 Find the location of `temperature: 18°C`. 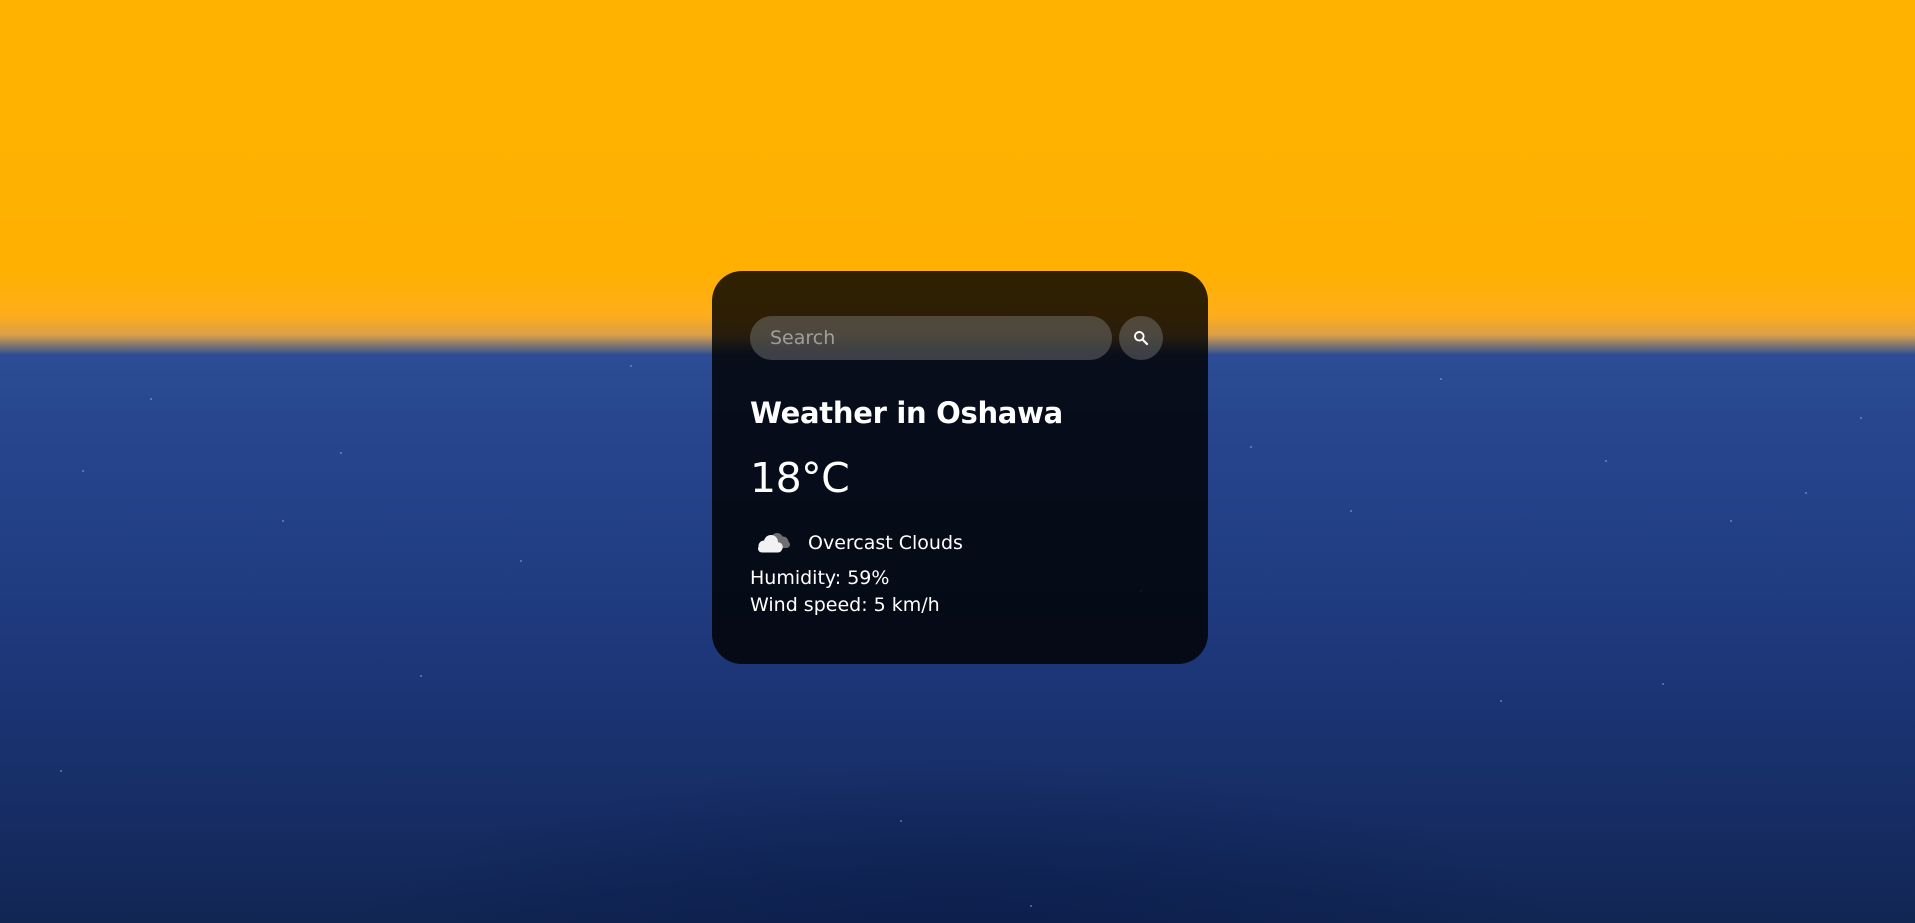

temperature: 18°C is located at coordinates (800, 477).